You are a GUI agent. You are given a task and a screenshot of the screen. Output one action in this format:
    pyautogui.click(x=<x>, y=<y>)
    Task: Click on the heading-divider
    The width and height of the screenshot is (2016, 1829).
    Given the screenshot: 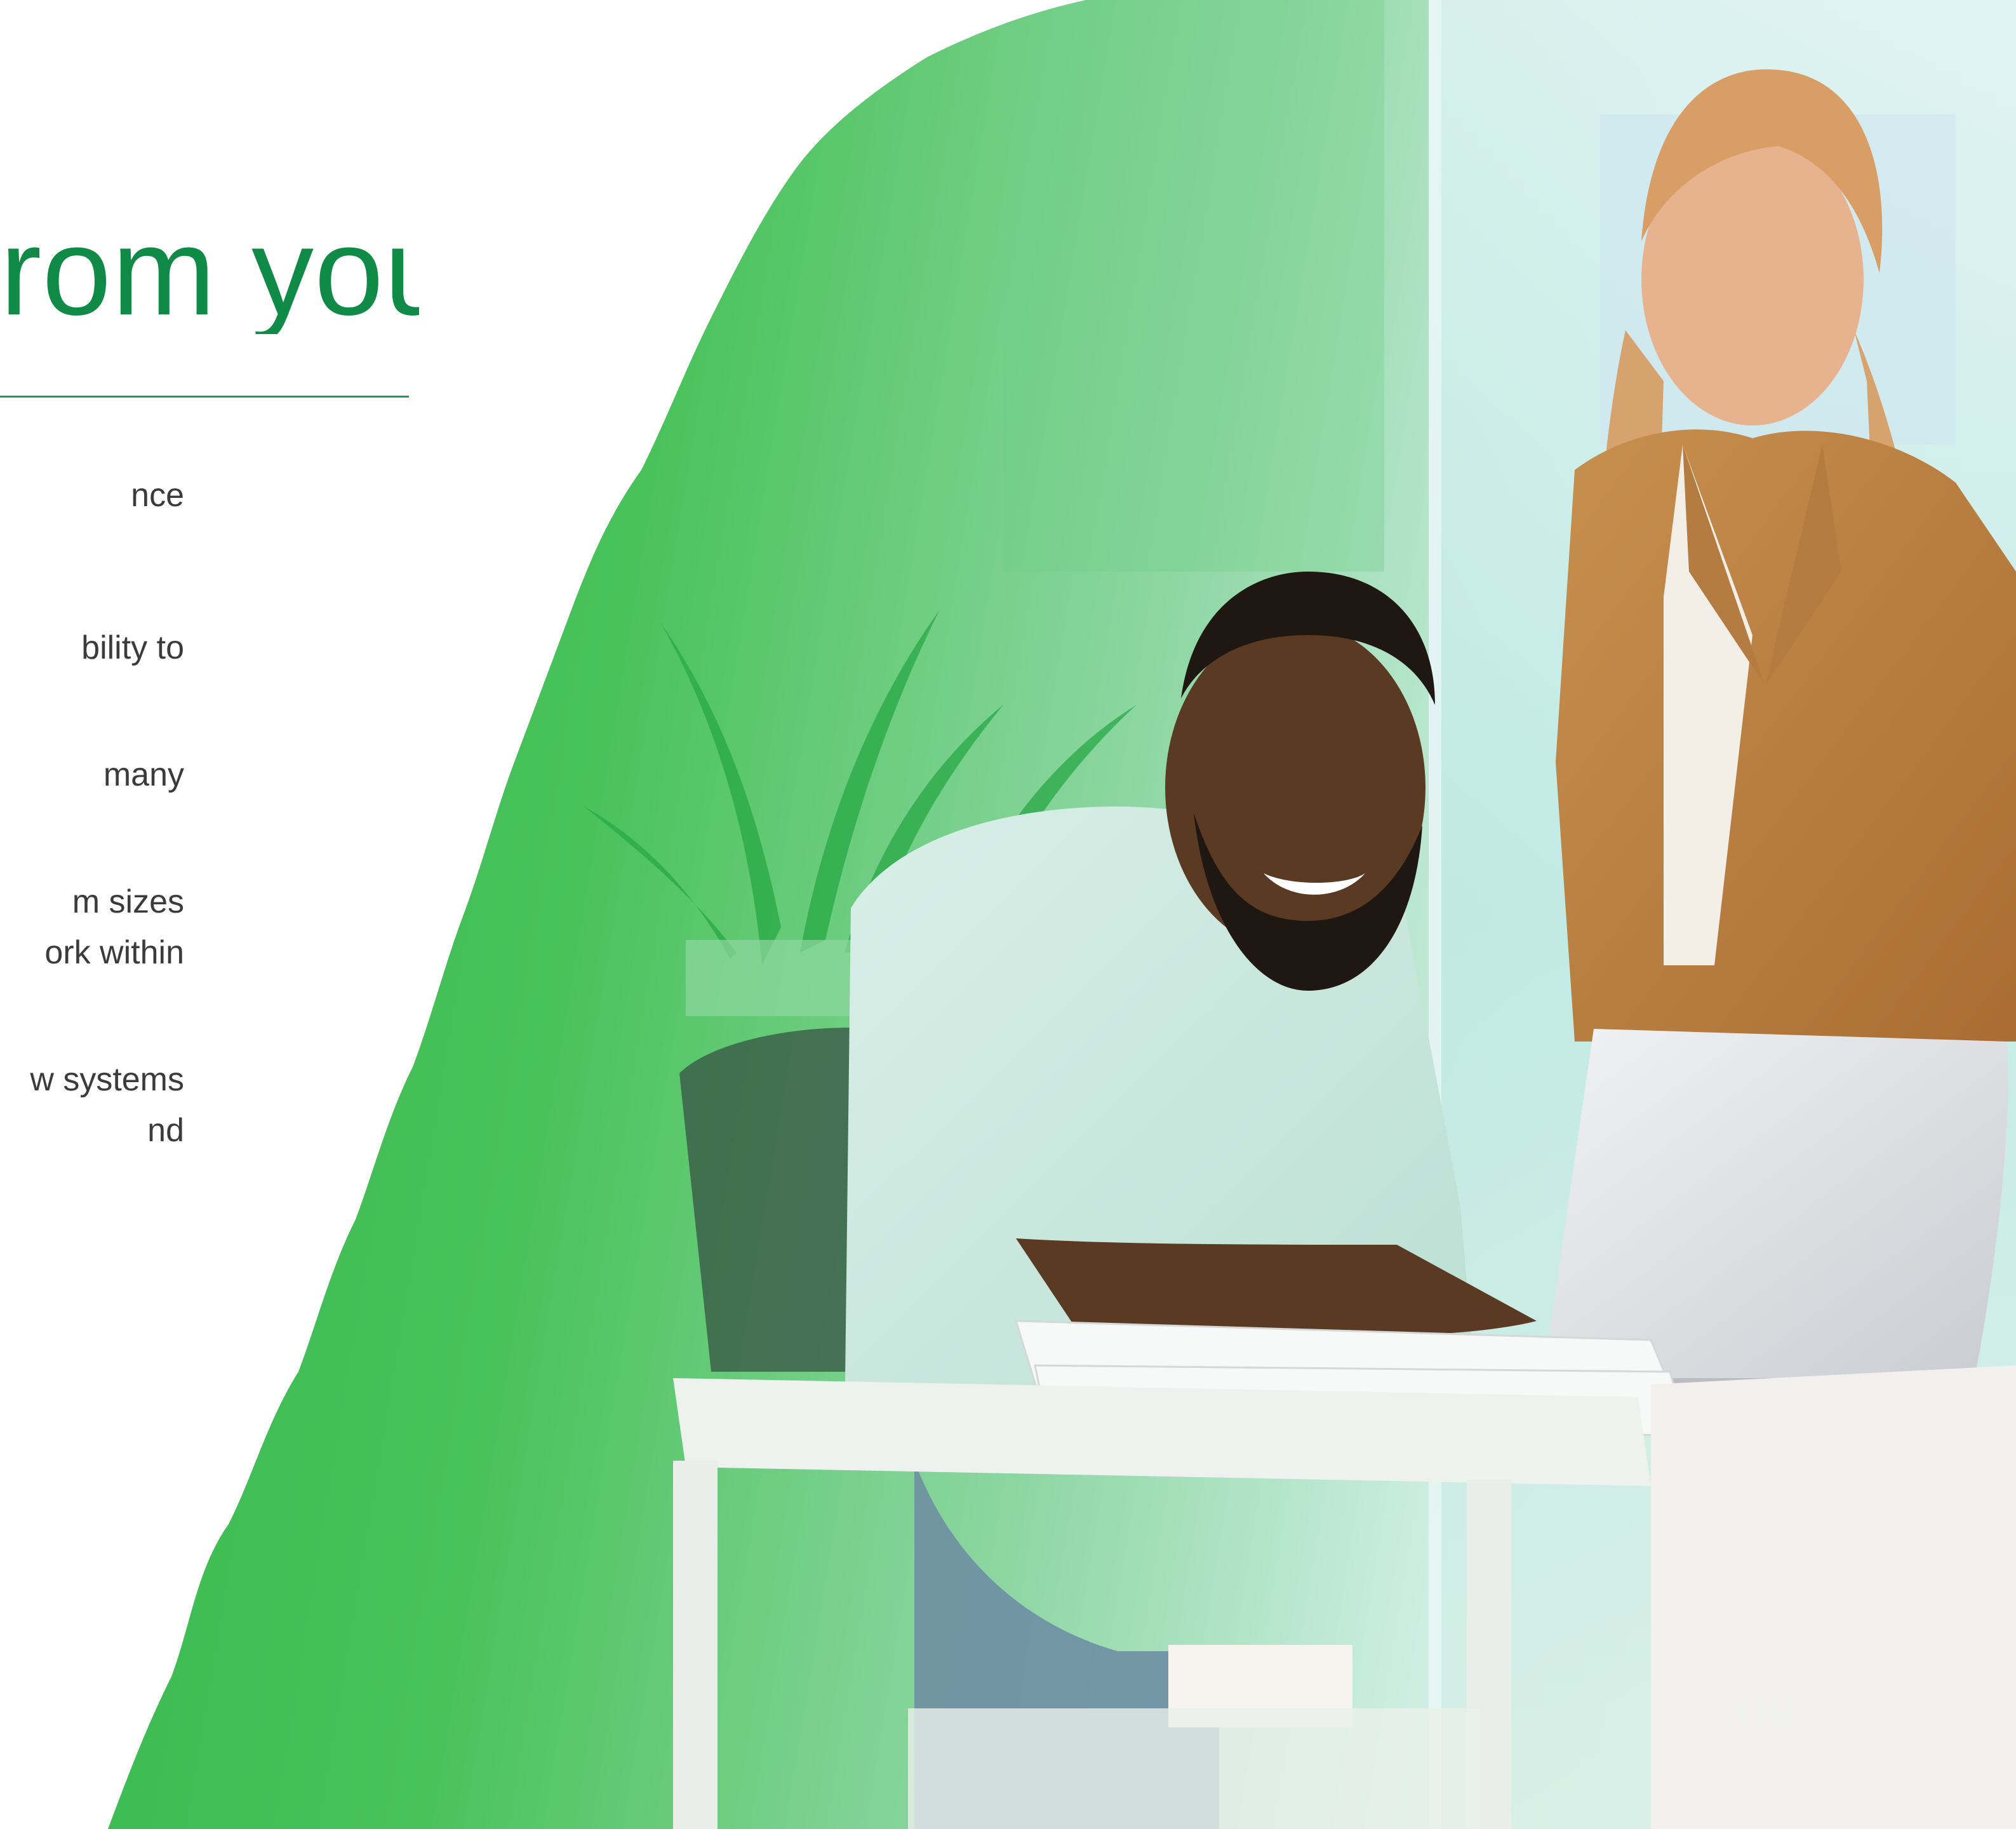 What is the action you would take?
    pyautogui.click(x=204, y=397)
    